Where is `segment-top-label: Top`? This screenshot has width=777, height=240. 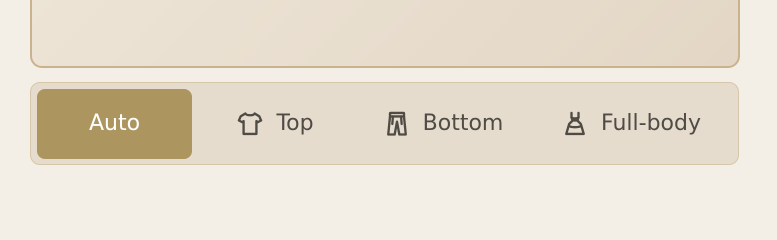
segment-top-label: Top is located at coordinates (295, 123).